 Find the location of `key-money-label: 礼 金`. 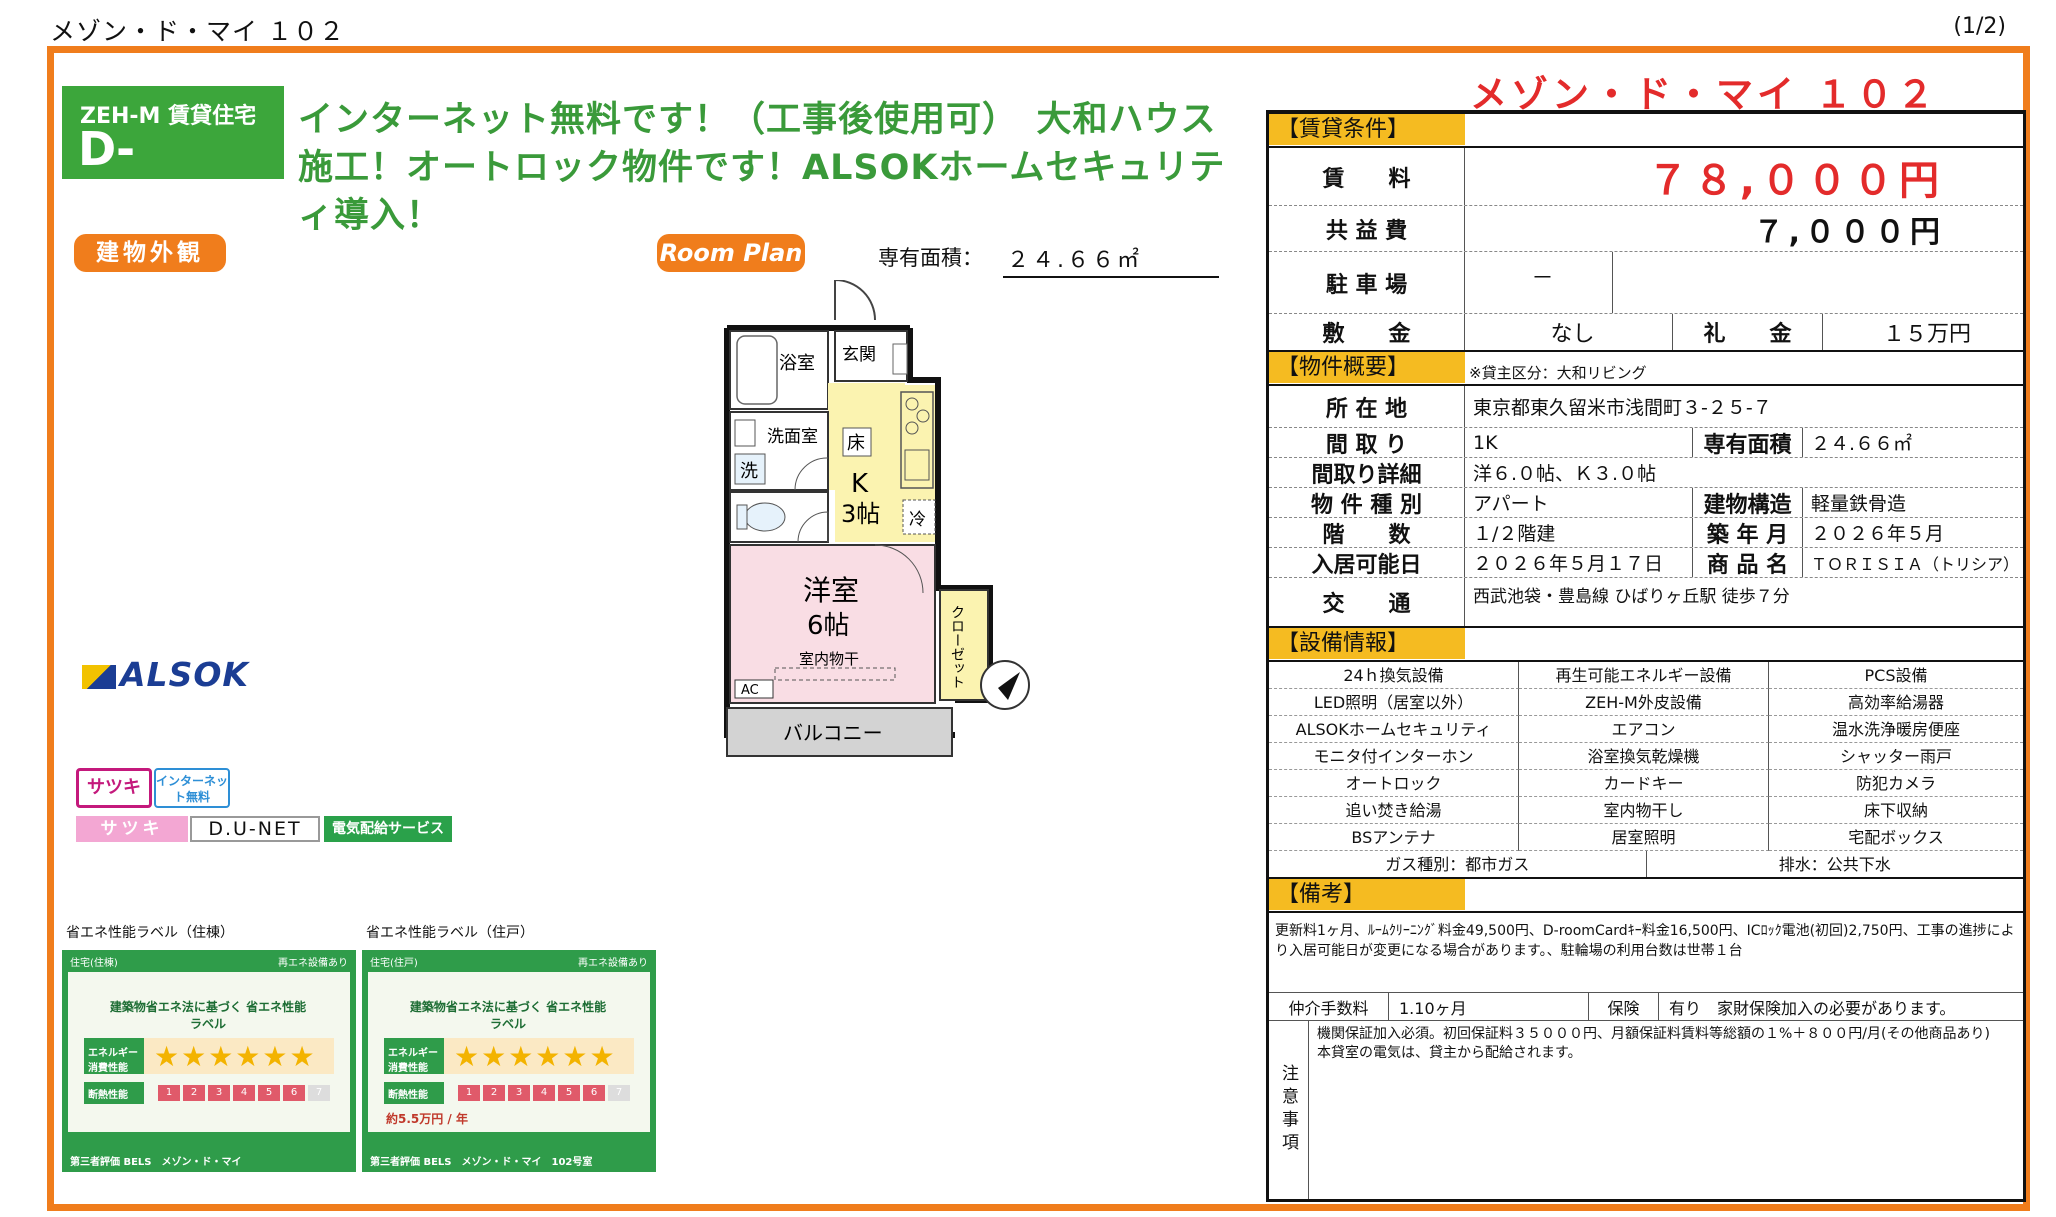

key-money-label: 礼 金 is located at coordinates (1748, 332).